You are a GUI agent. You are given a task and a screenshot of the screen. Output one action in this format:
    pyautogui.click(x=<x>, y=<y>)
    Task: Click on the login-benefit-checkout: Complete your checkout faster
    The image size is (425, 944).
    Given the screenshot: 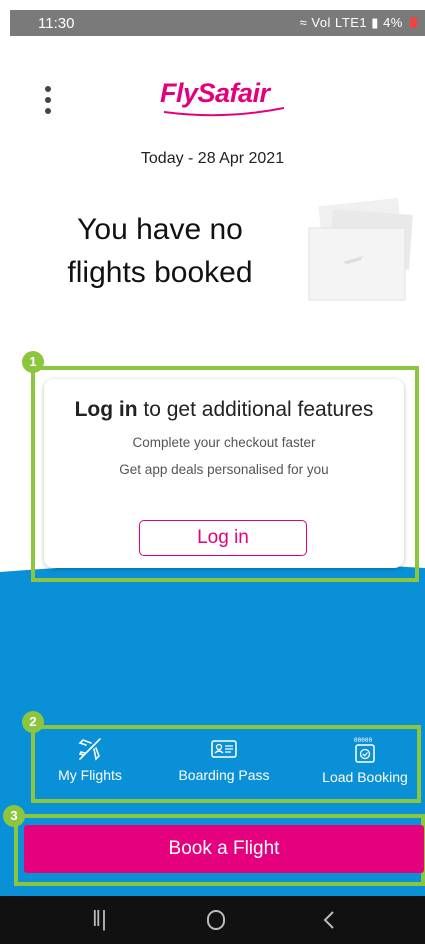 What is the action you would take?
    pyautogui.click(x=224, y=442)
    